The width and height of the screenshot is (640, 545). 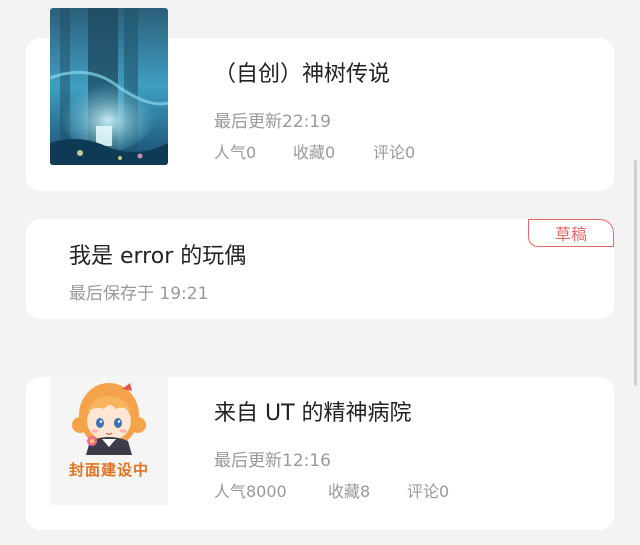 What do you see at coordinates (635, 273) in the screenshot?
I see `scrollbar` at bounding box center [635, 273].